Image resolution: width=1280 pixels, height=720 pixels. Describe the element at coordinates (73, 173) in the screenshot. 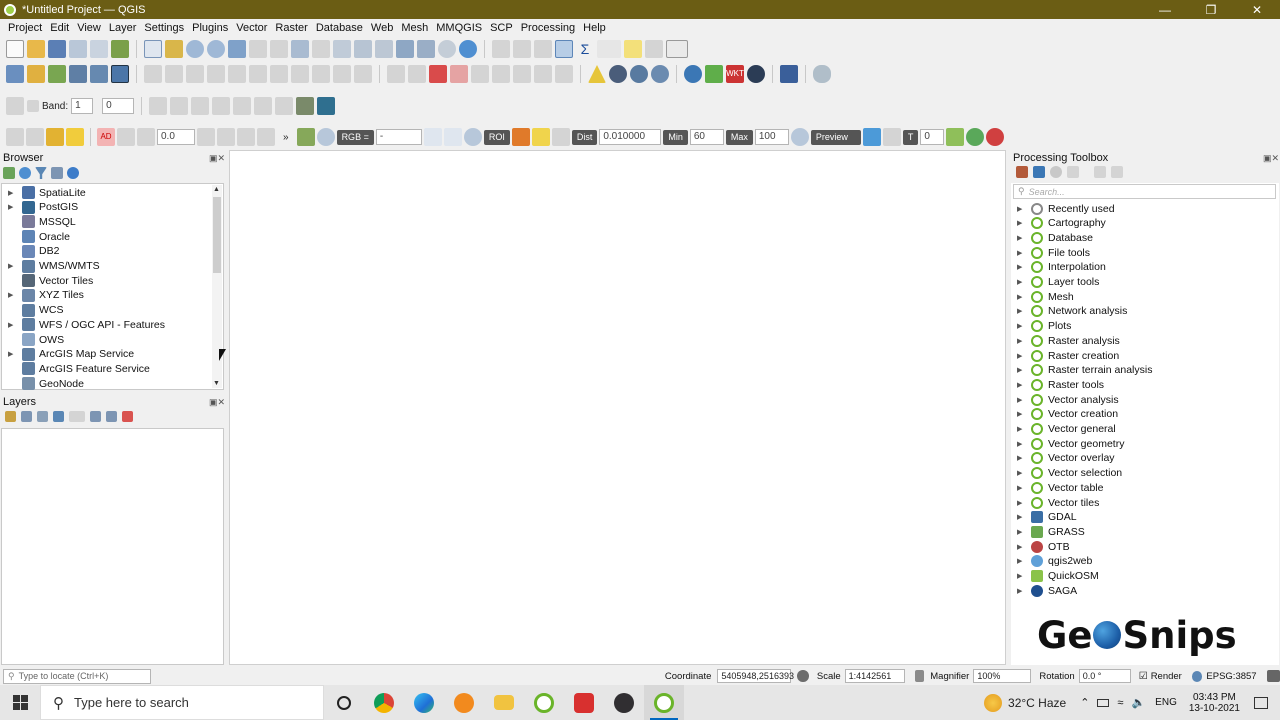

I see `info-icon` at that location.